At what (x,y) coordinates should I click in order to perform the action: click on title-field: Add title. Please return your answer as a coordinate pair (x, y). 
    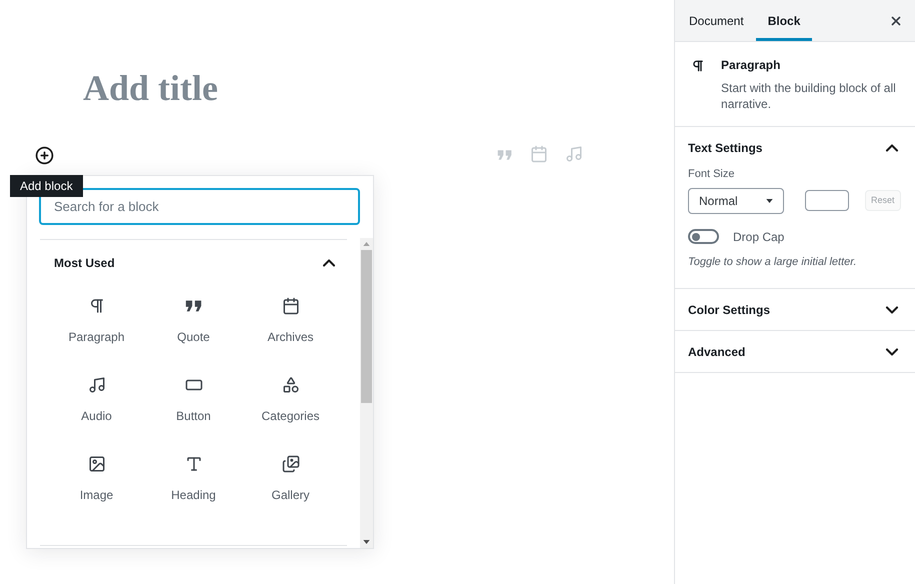
    Looking at the image, I should click on (378, 88).